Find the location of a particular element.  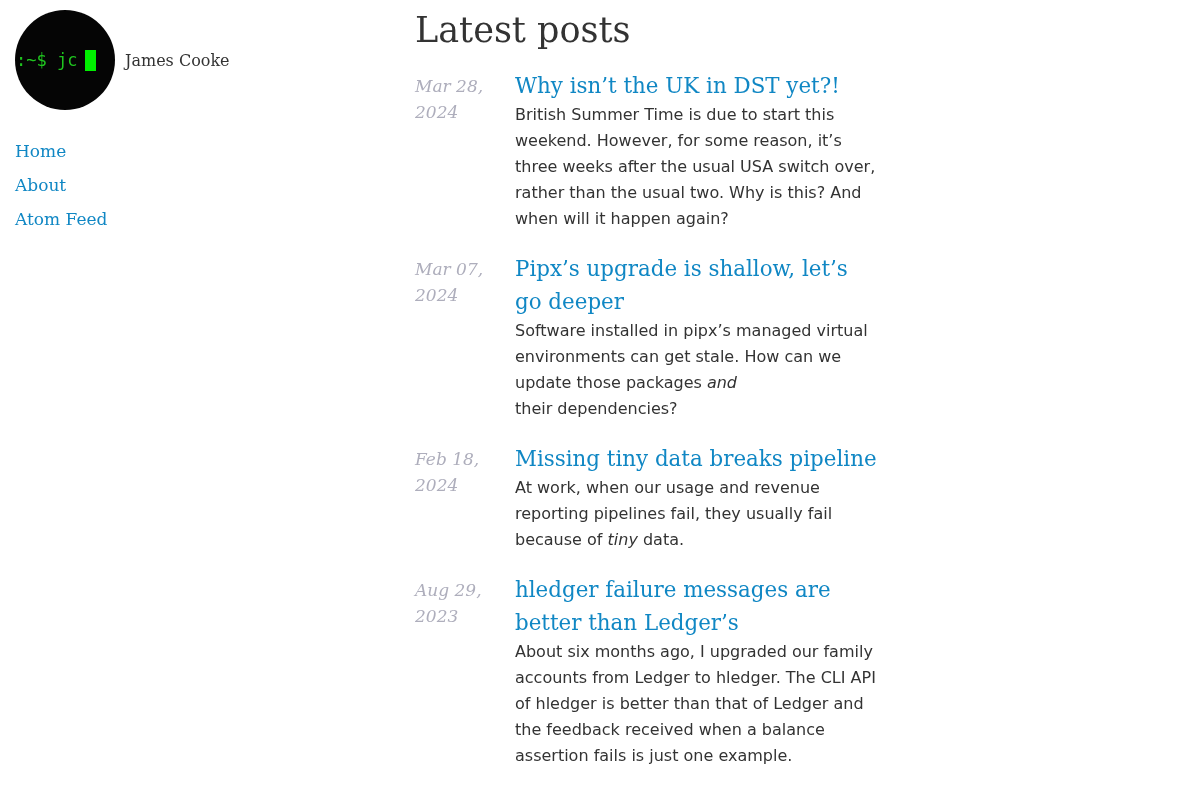

post-date: Aug 29, 2023 is located at coordinates (449, 603).